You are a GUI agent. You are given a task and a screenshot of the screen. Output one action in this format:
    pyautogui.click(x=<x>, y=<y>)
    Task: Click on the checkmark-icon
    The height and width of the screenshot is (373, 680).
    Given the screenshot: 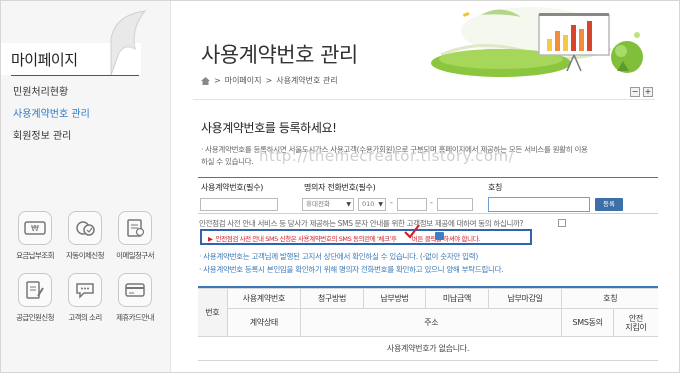 What is the action you would take?
    pyautogui.click(x=412, y=231)
    